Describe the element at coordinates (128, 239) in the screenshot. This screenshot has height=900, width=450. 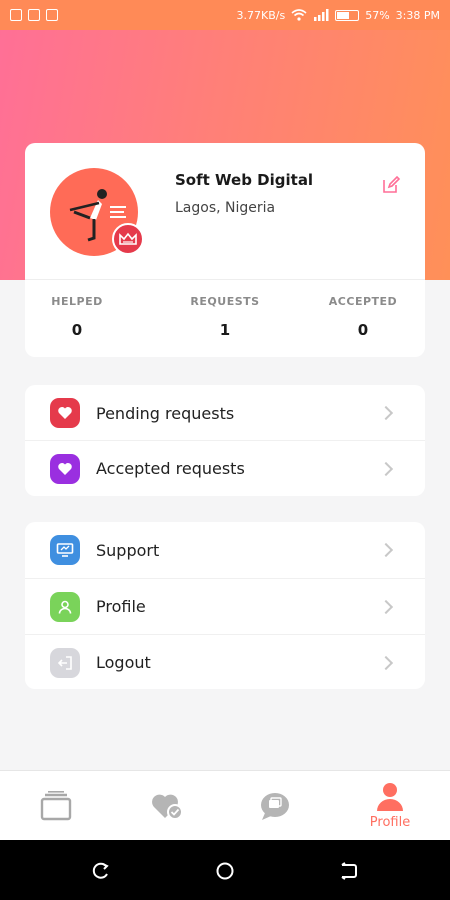
I see `crown-badge-icon` at that location.